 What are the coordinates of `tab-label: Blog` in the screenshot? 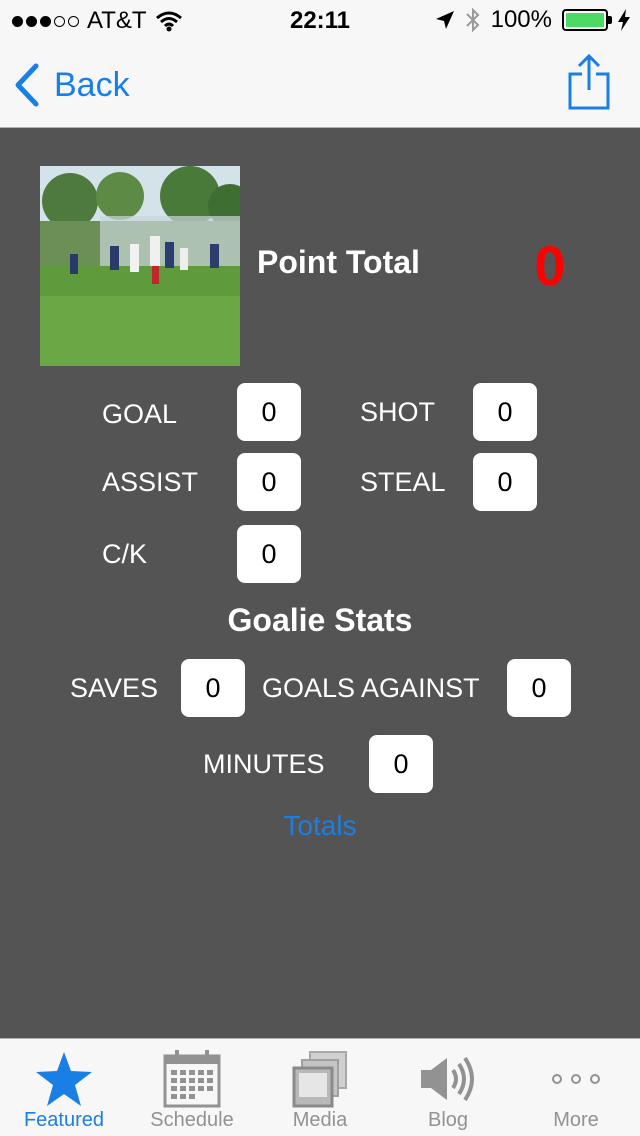 It's located at (448, 1120).